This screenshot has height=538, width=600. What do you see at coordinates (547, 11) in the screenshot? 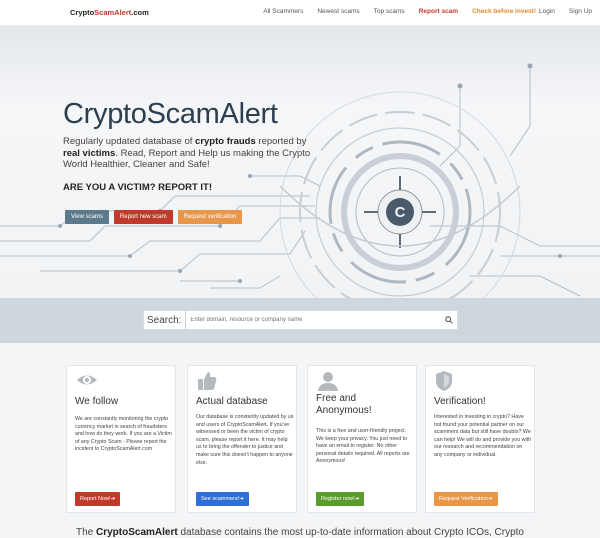
I see `login-link: Login` at bounding box center [547, 11].